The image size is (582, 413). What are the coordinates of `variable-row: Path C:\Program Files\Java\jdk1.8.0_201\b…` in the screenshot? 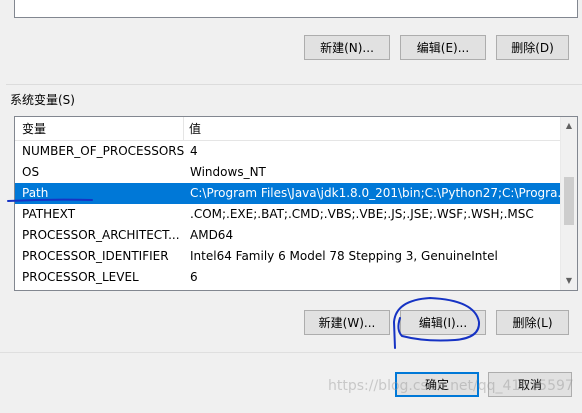 It's located at (288, 193).